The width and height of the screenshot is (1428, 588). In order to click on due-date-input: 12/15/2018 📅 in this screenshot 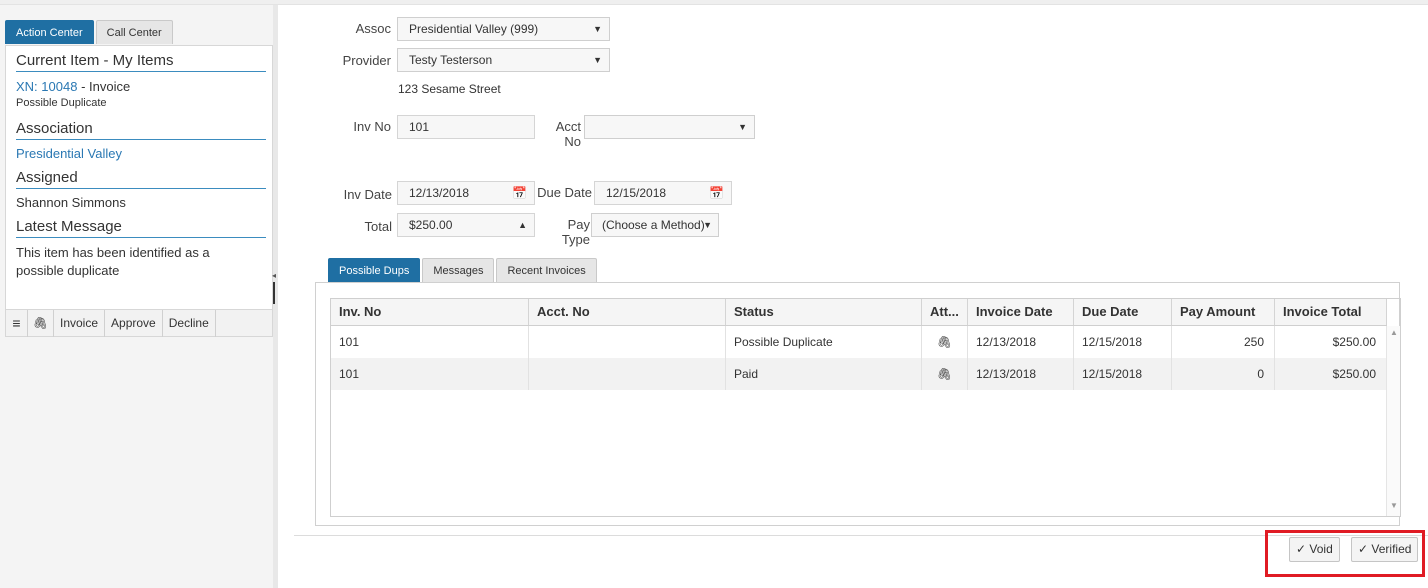, I will do `click(663, 193)`.